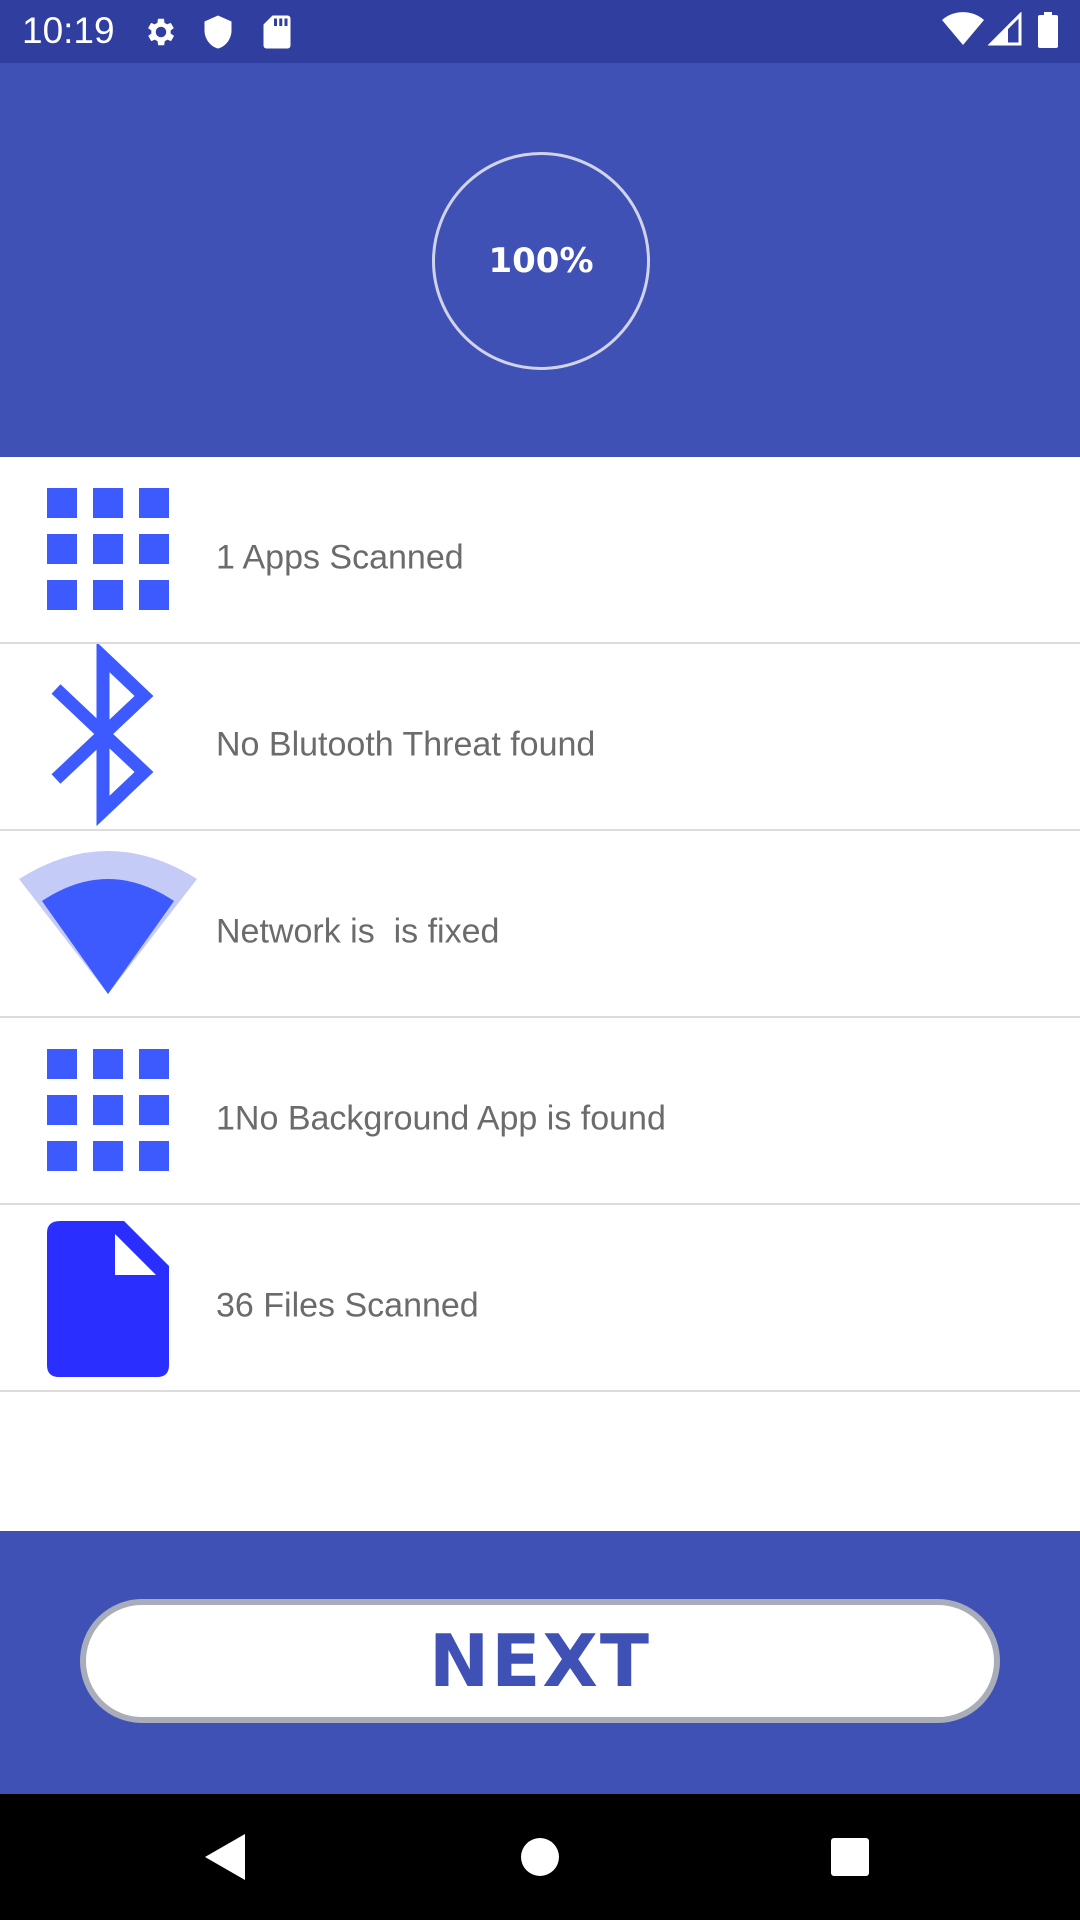 Image resolution: width=1080 pixels, height=1920 pixels. What do you see at coordinates (108, 1297) in the screenshot?
I see `file-icon` at bounding box center [108, 1297].